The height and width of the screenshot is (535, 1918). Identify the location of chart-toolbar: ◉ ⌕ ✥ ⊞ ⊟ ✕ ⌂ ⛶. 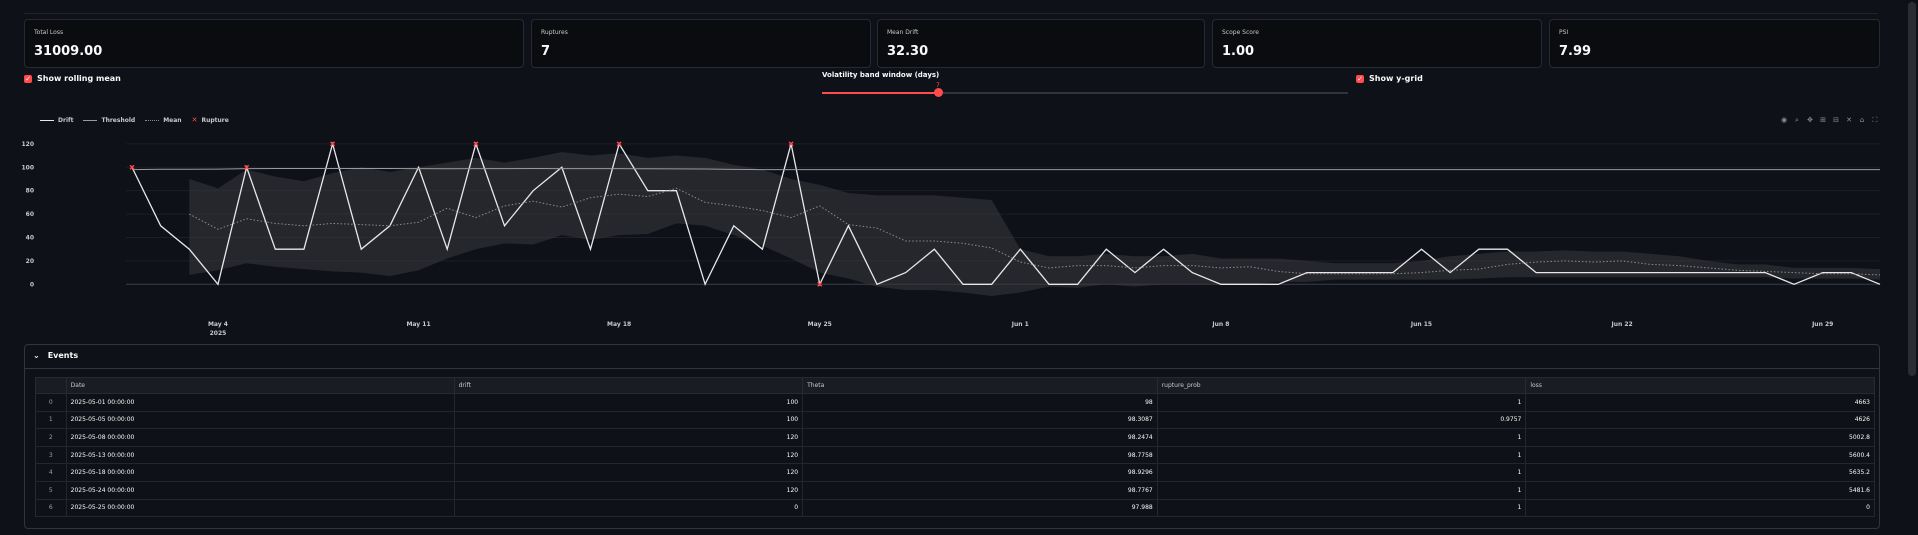
(1829, 120).